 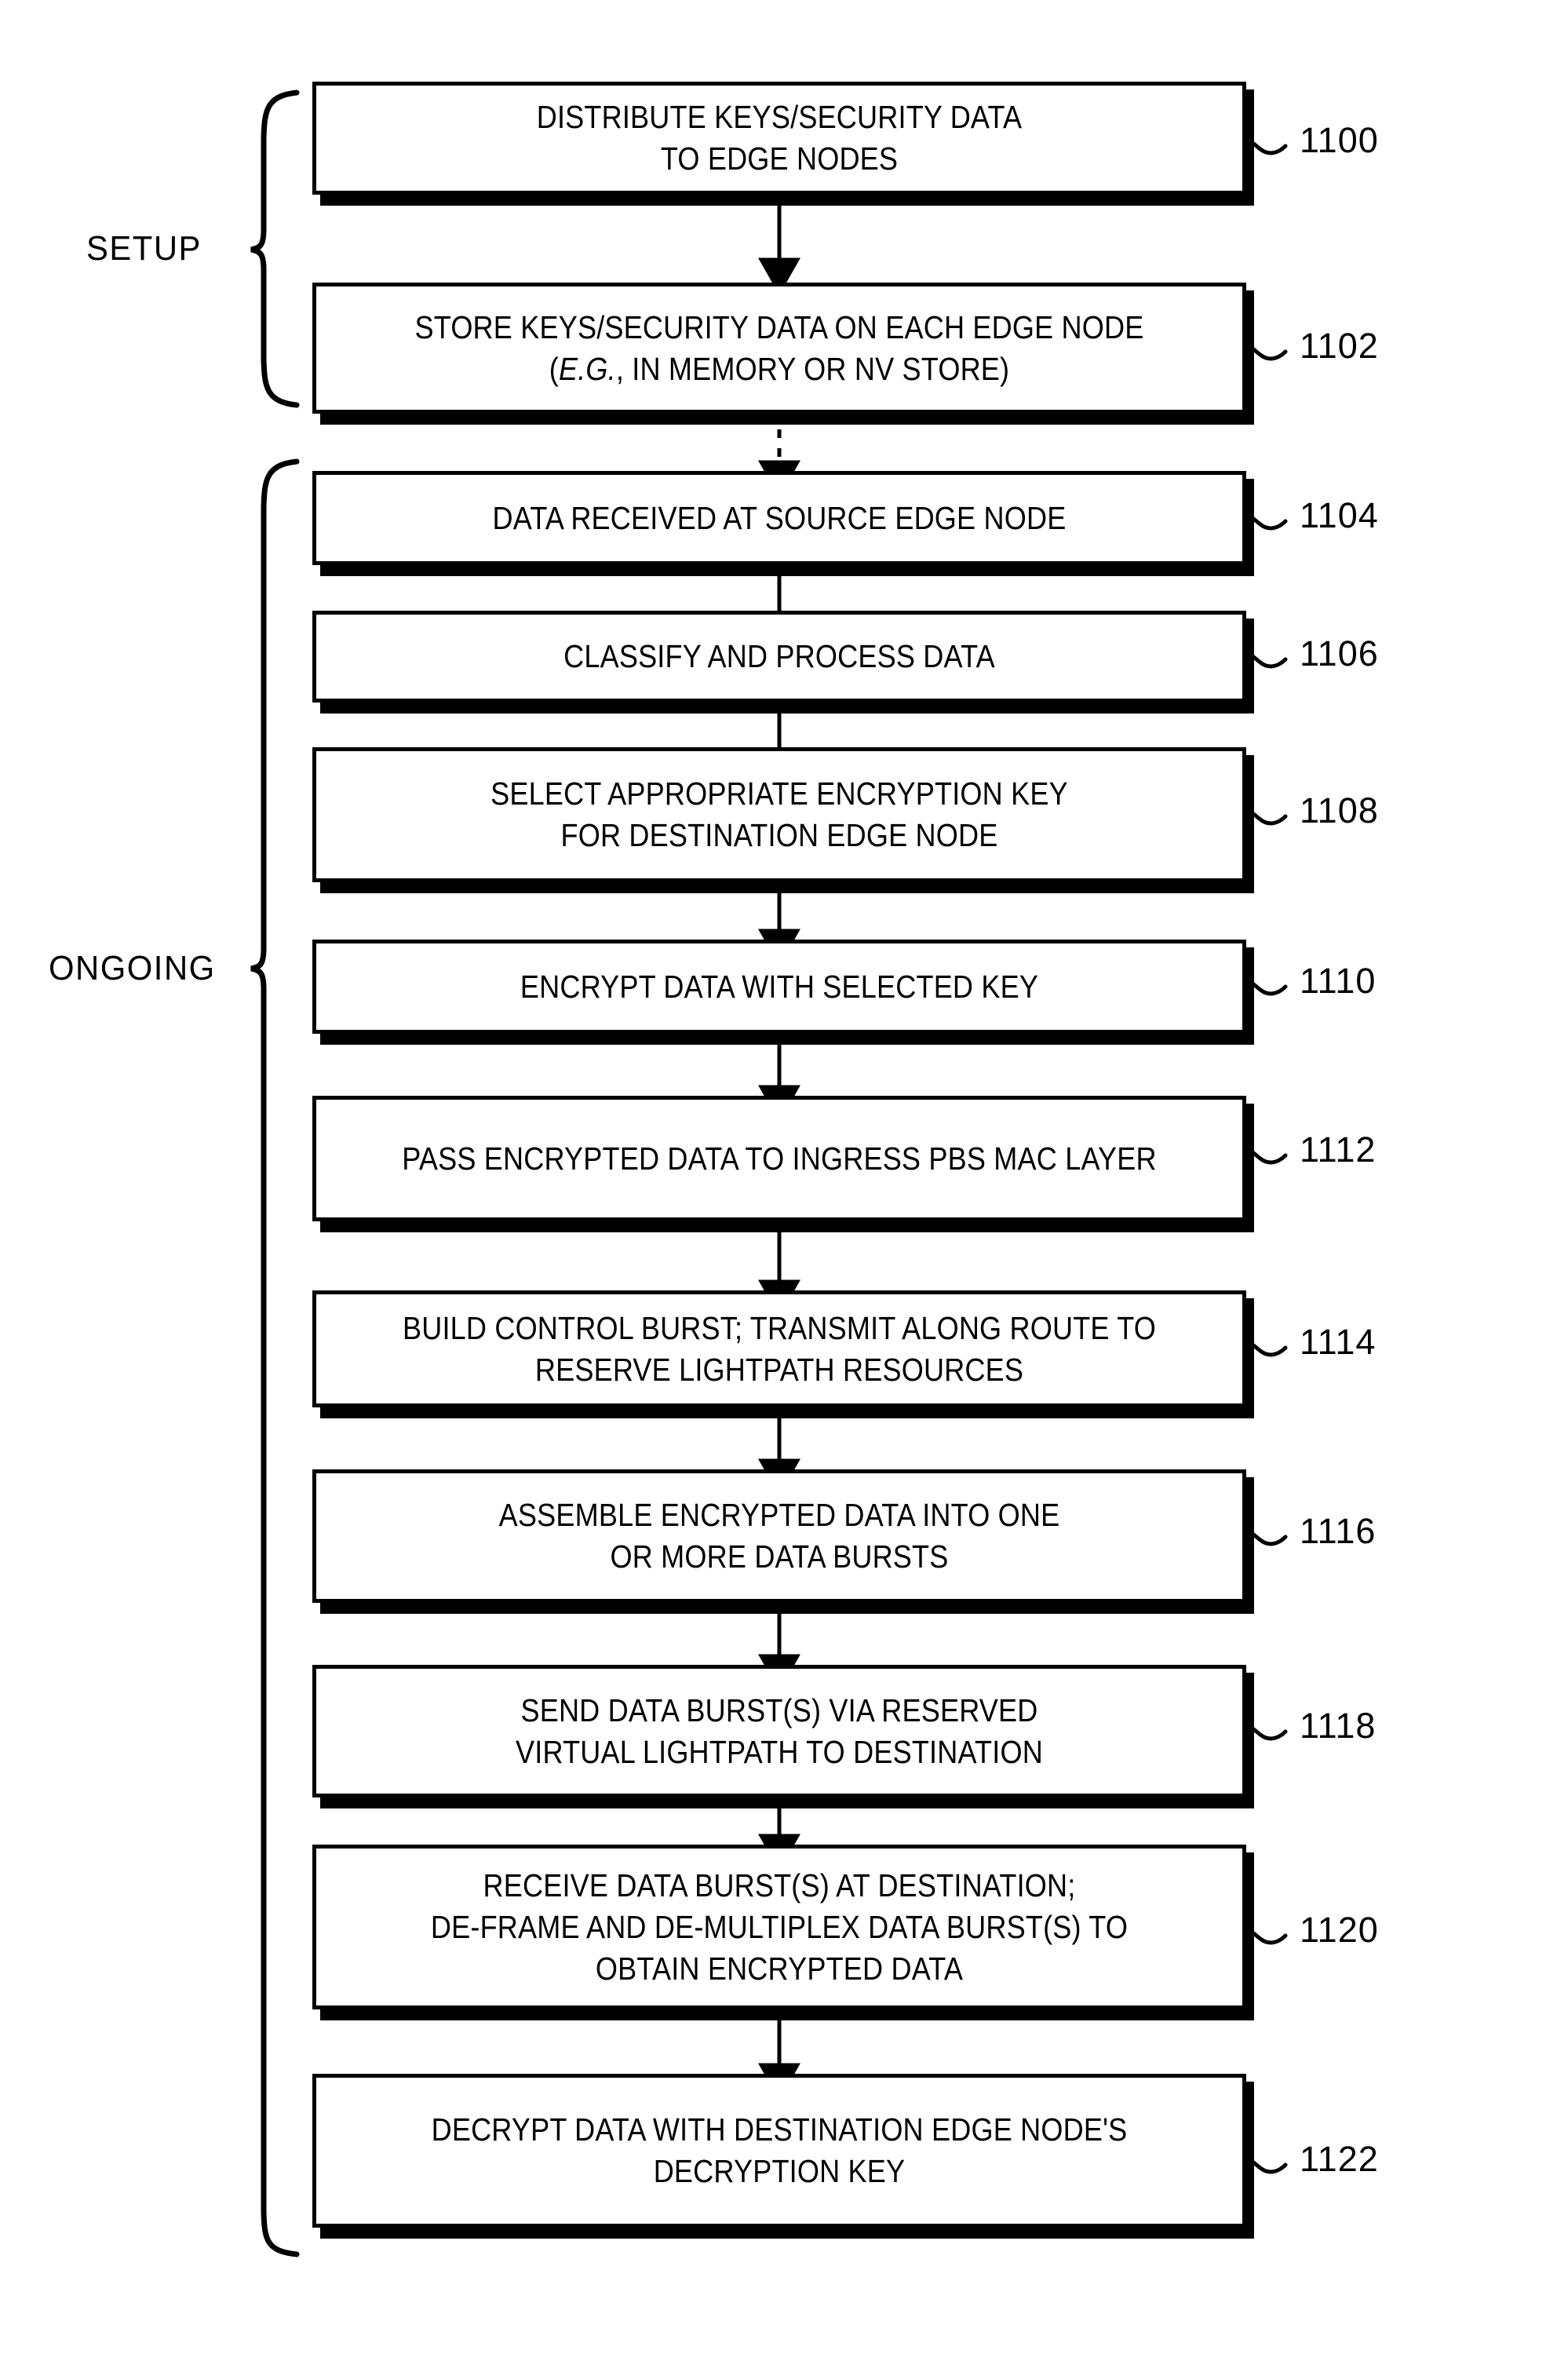 What do you see at coordinates (1339, 810) in the screenshot?
I see `reference-numeral-1108: 1108` at bounding box center [1339, 810].